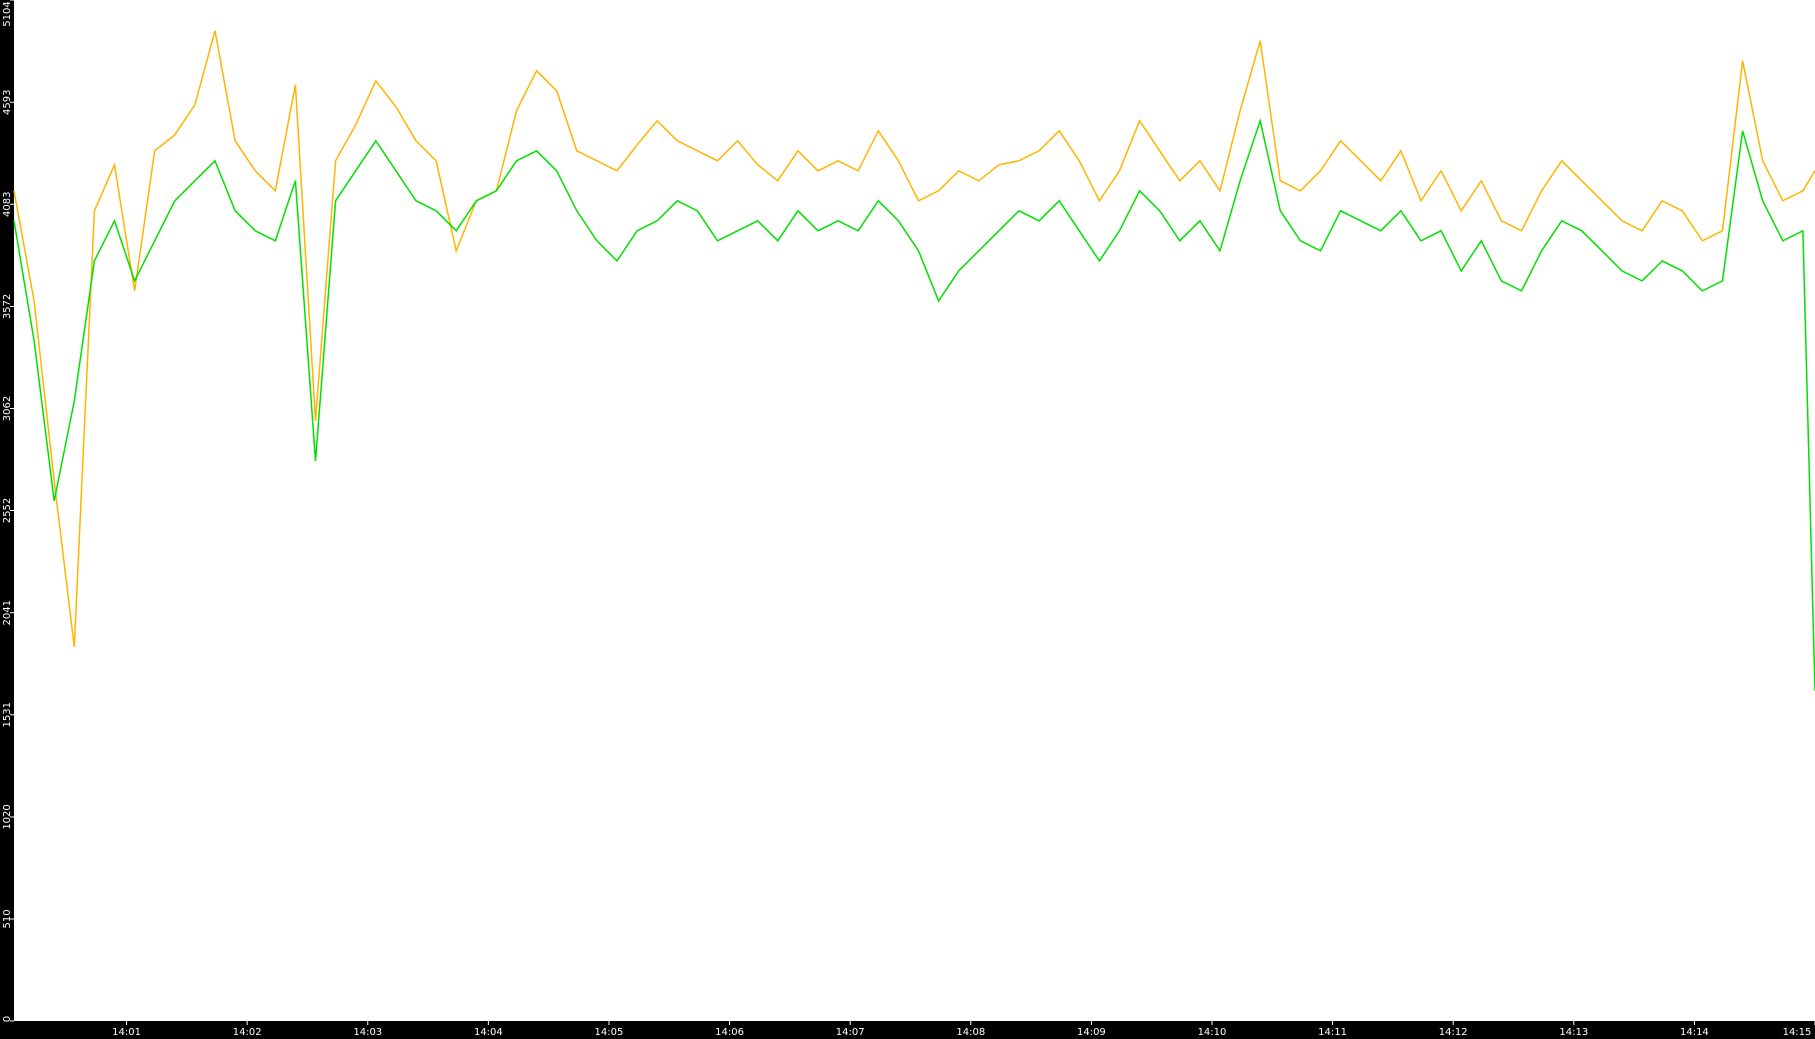 The image size is (1815, 1039). Describe the element at coordinates (907, 1030) in the screenshot. I see `x-axis-strip` at that location.